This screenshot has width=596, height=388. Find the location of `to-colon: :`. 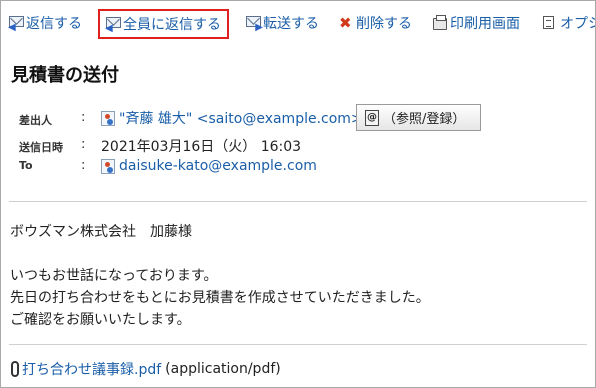

to-colon: : is located at coordinates (83, 165).